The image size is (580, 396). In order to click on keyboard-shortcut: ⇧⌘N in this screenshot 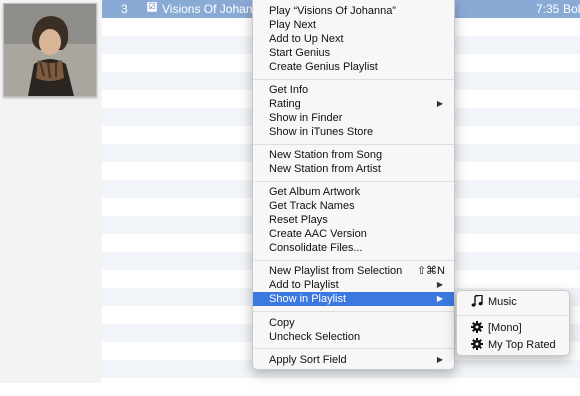, I will do `click(430, 271)`.